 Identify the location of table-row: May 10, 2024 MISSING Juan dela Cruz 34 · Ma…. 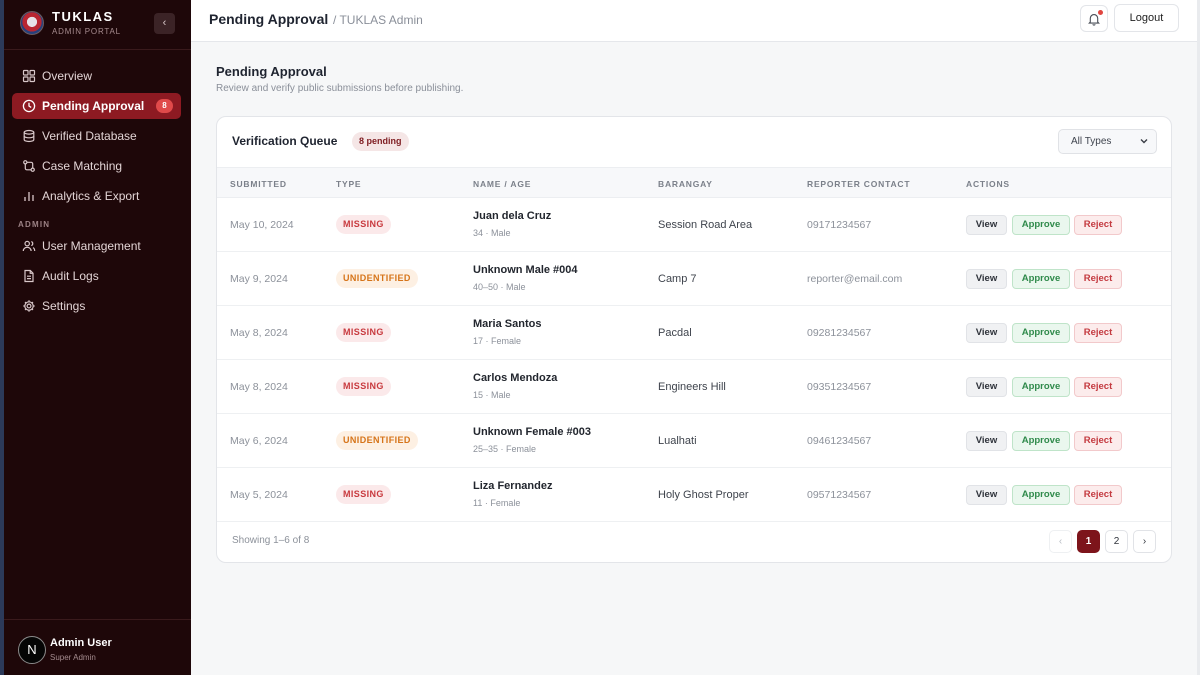
(694, 225).